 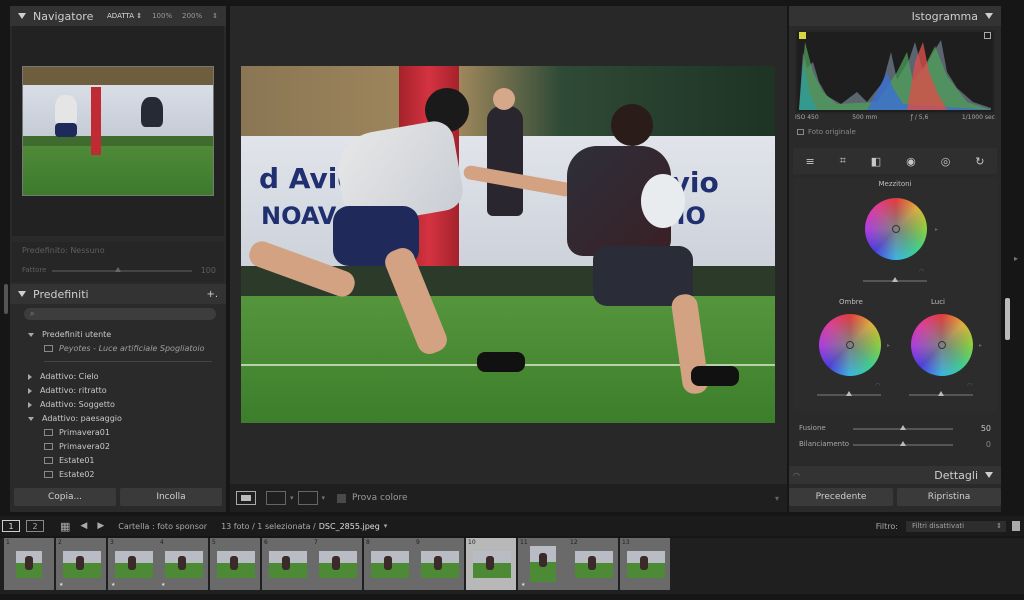 What do you see at coordinates (276, 498) in the screenshot?
I see `compare-view-icon` at bounding box center [276, 498].